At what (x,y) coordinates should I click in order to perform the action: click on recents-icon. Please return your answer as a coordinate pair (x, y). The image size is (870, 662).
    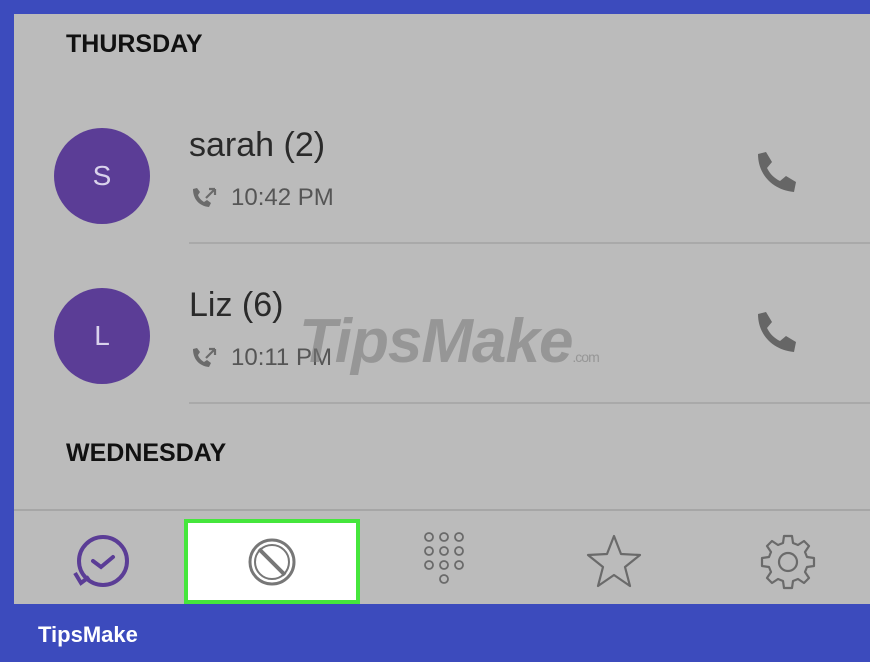
    Looking at the image, I should click on (101, 560).